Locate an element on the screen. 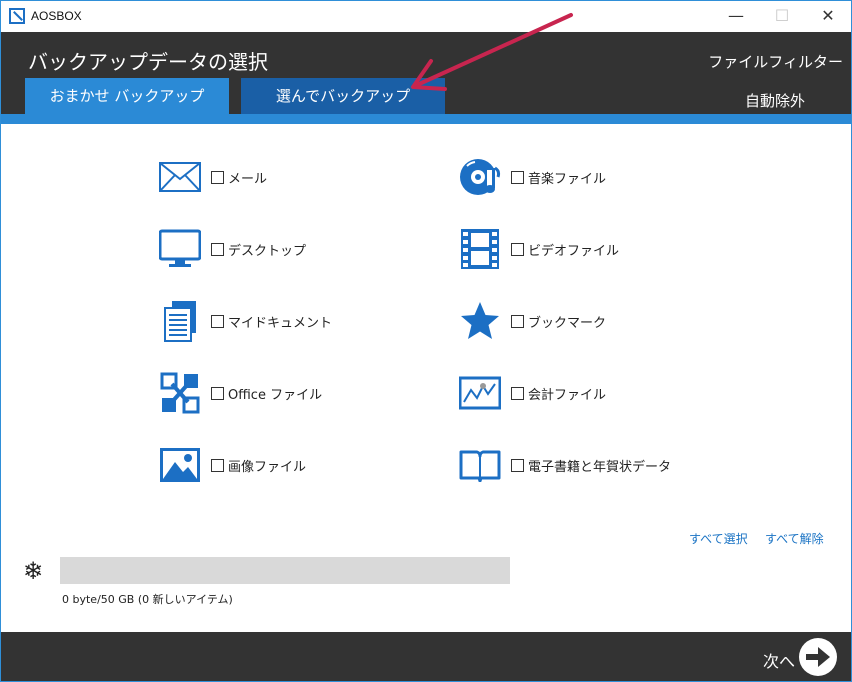 Image resolution: width=852 pixels, height=682 pixels. image-checkbox is located at coordinates (217, 465).